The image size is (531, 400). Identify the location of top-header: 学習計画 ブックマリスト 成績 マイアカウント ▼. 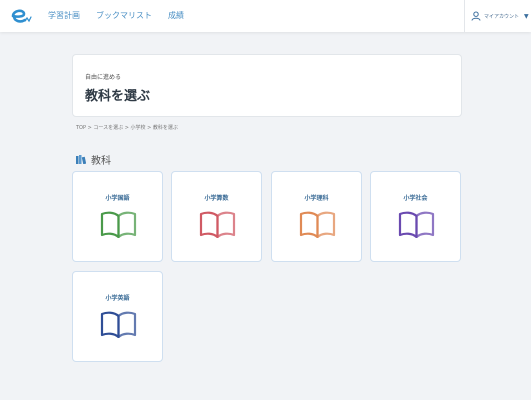
(265, 16).